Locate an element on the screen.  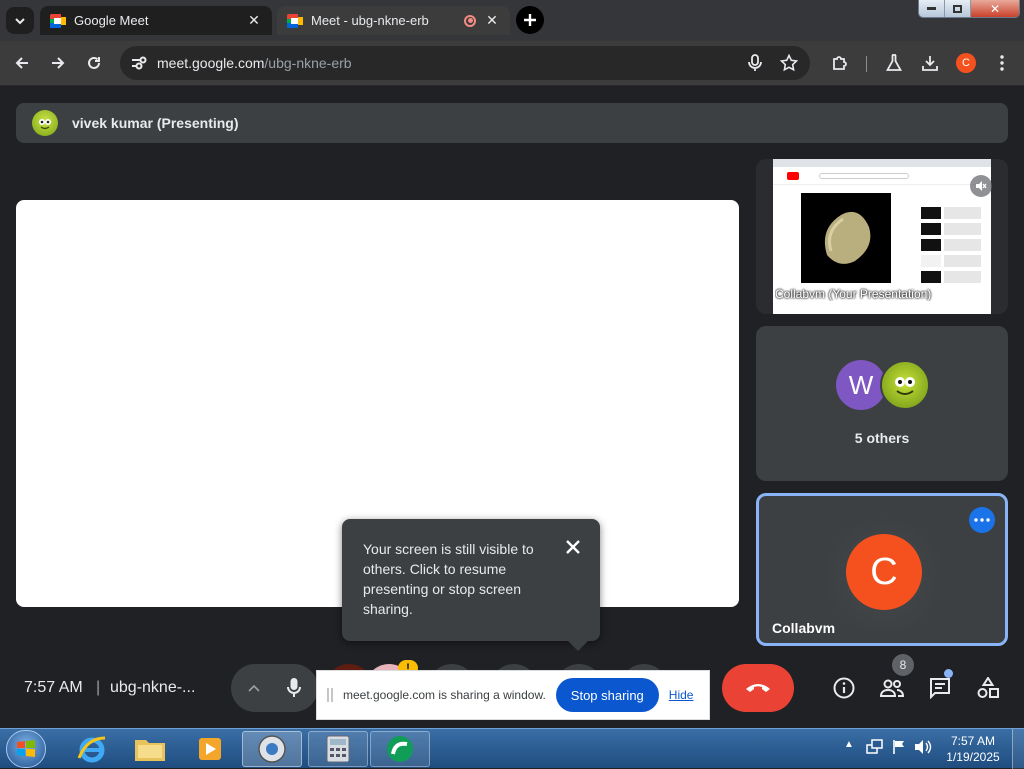
puzzle-icon is located at coordinates (840, 63).